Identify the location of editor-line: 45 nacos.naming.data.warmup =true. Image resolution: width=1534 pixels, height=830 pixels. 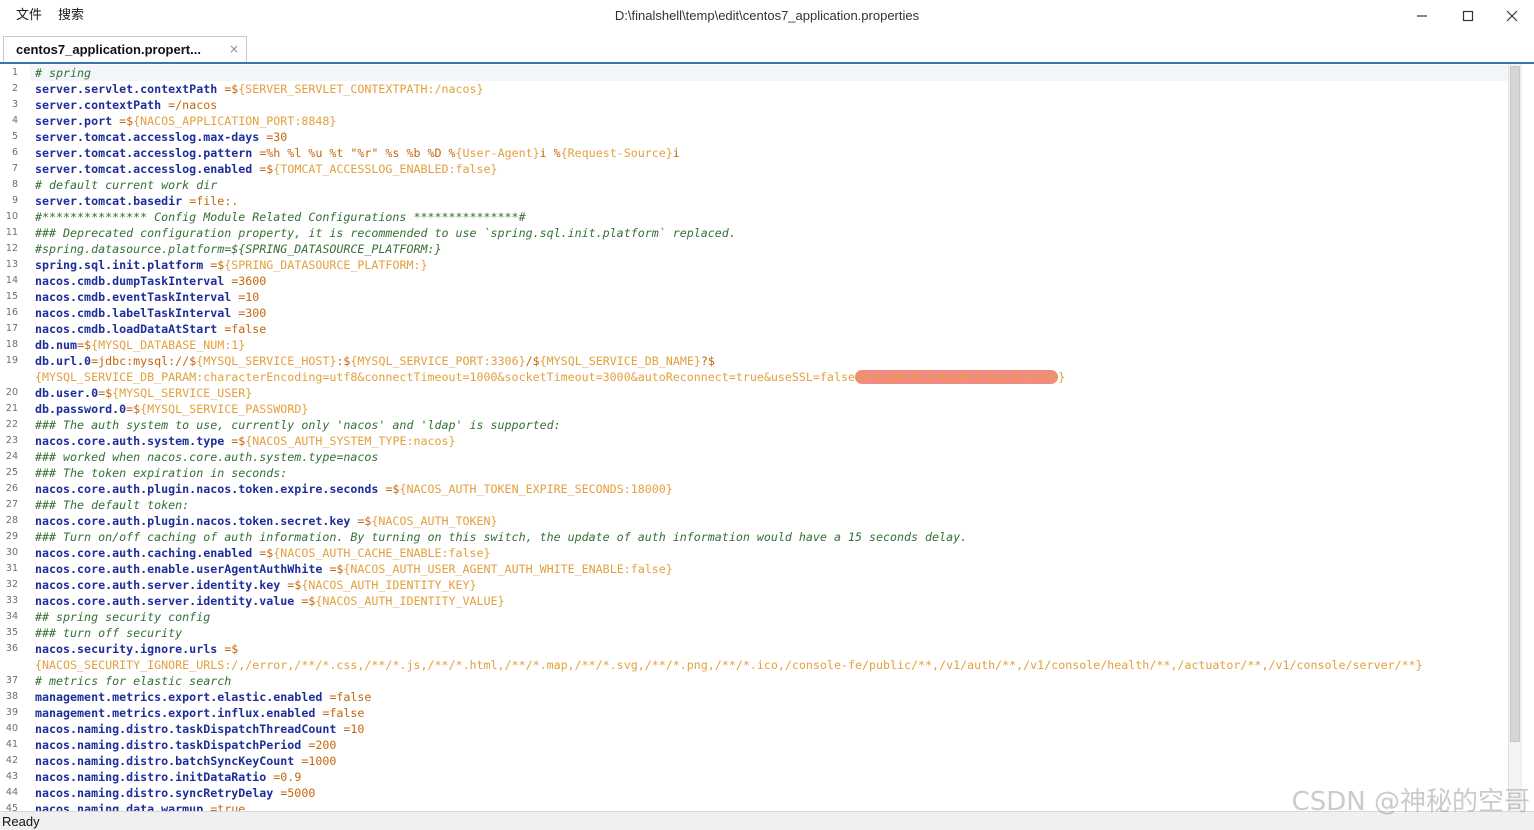
(754, 806).